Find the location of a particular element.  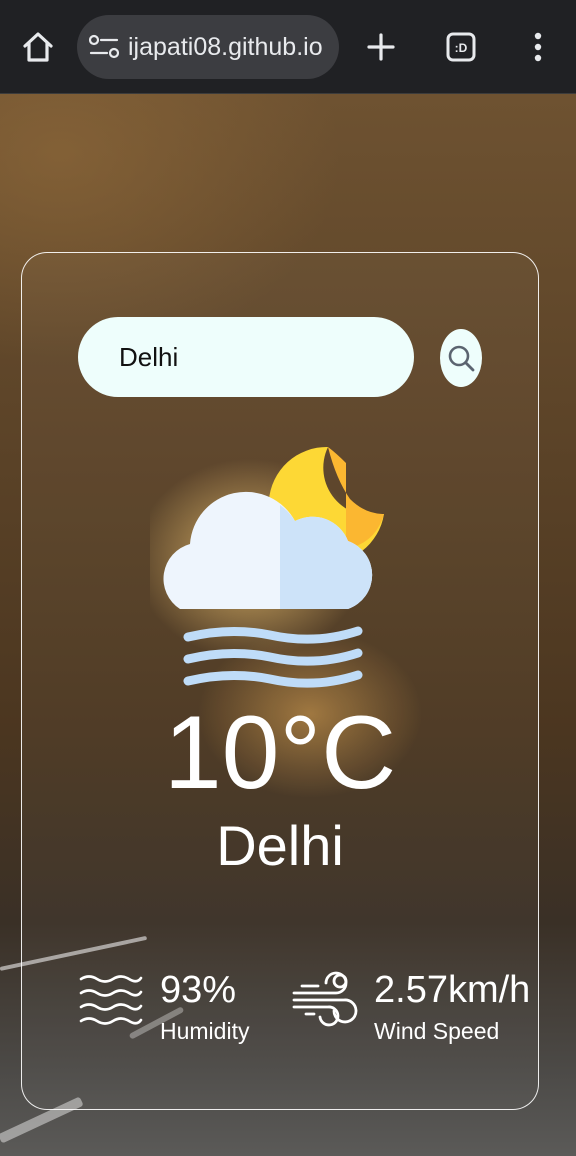

search-icon is located at coordinates (461, 358).